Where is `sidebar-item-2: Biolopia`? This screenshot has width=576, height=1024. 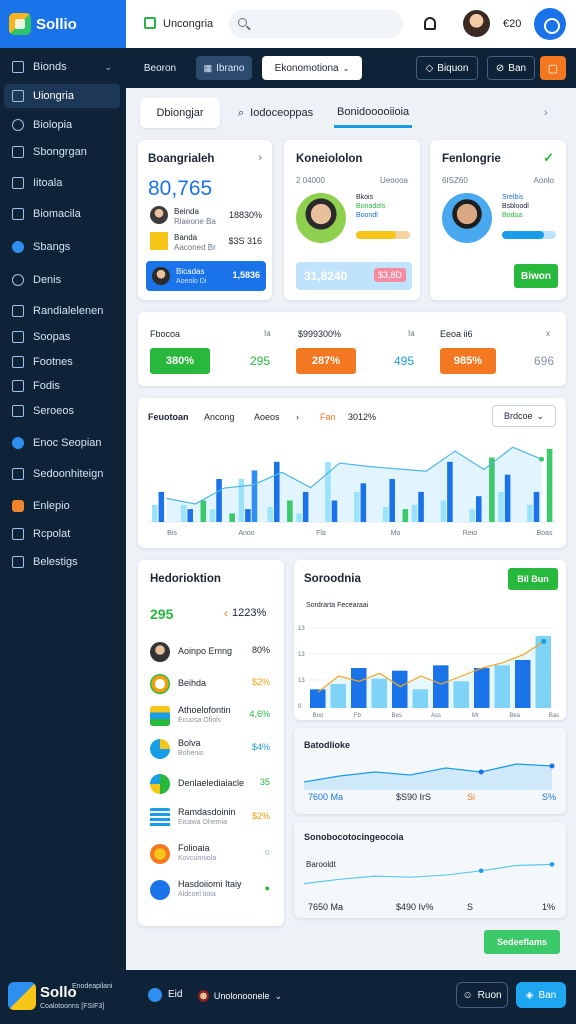 sidebar-item-2: Biolopia is located at coordinates (62, 125).